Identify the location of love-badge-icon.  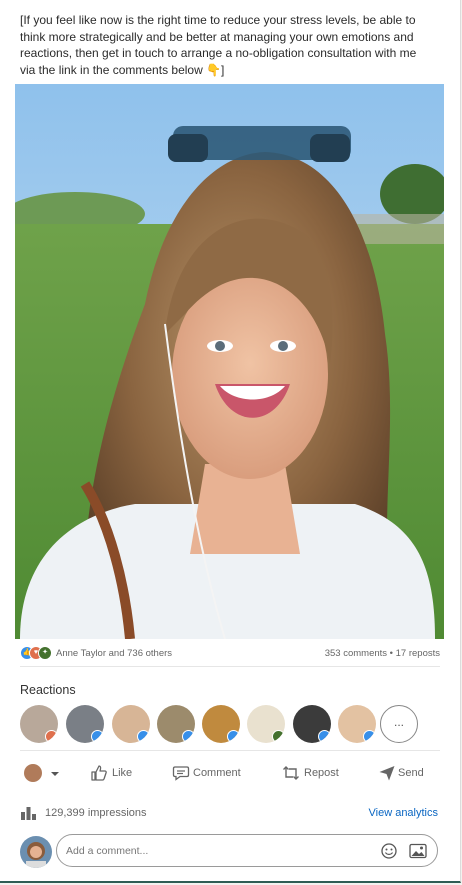
(51, 736).